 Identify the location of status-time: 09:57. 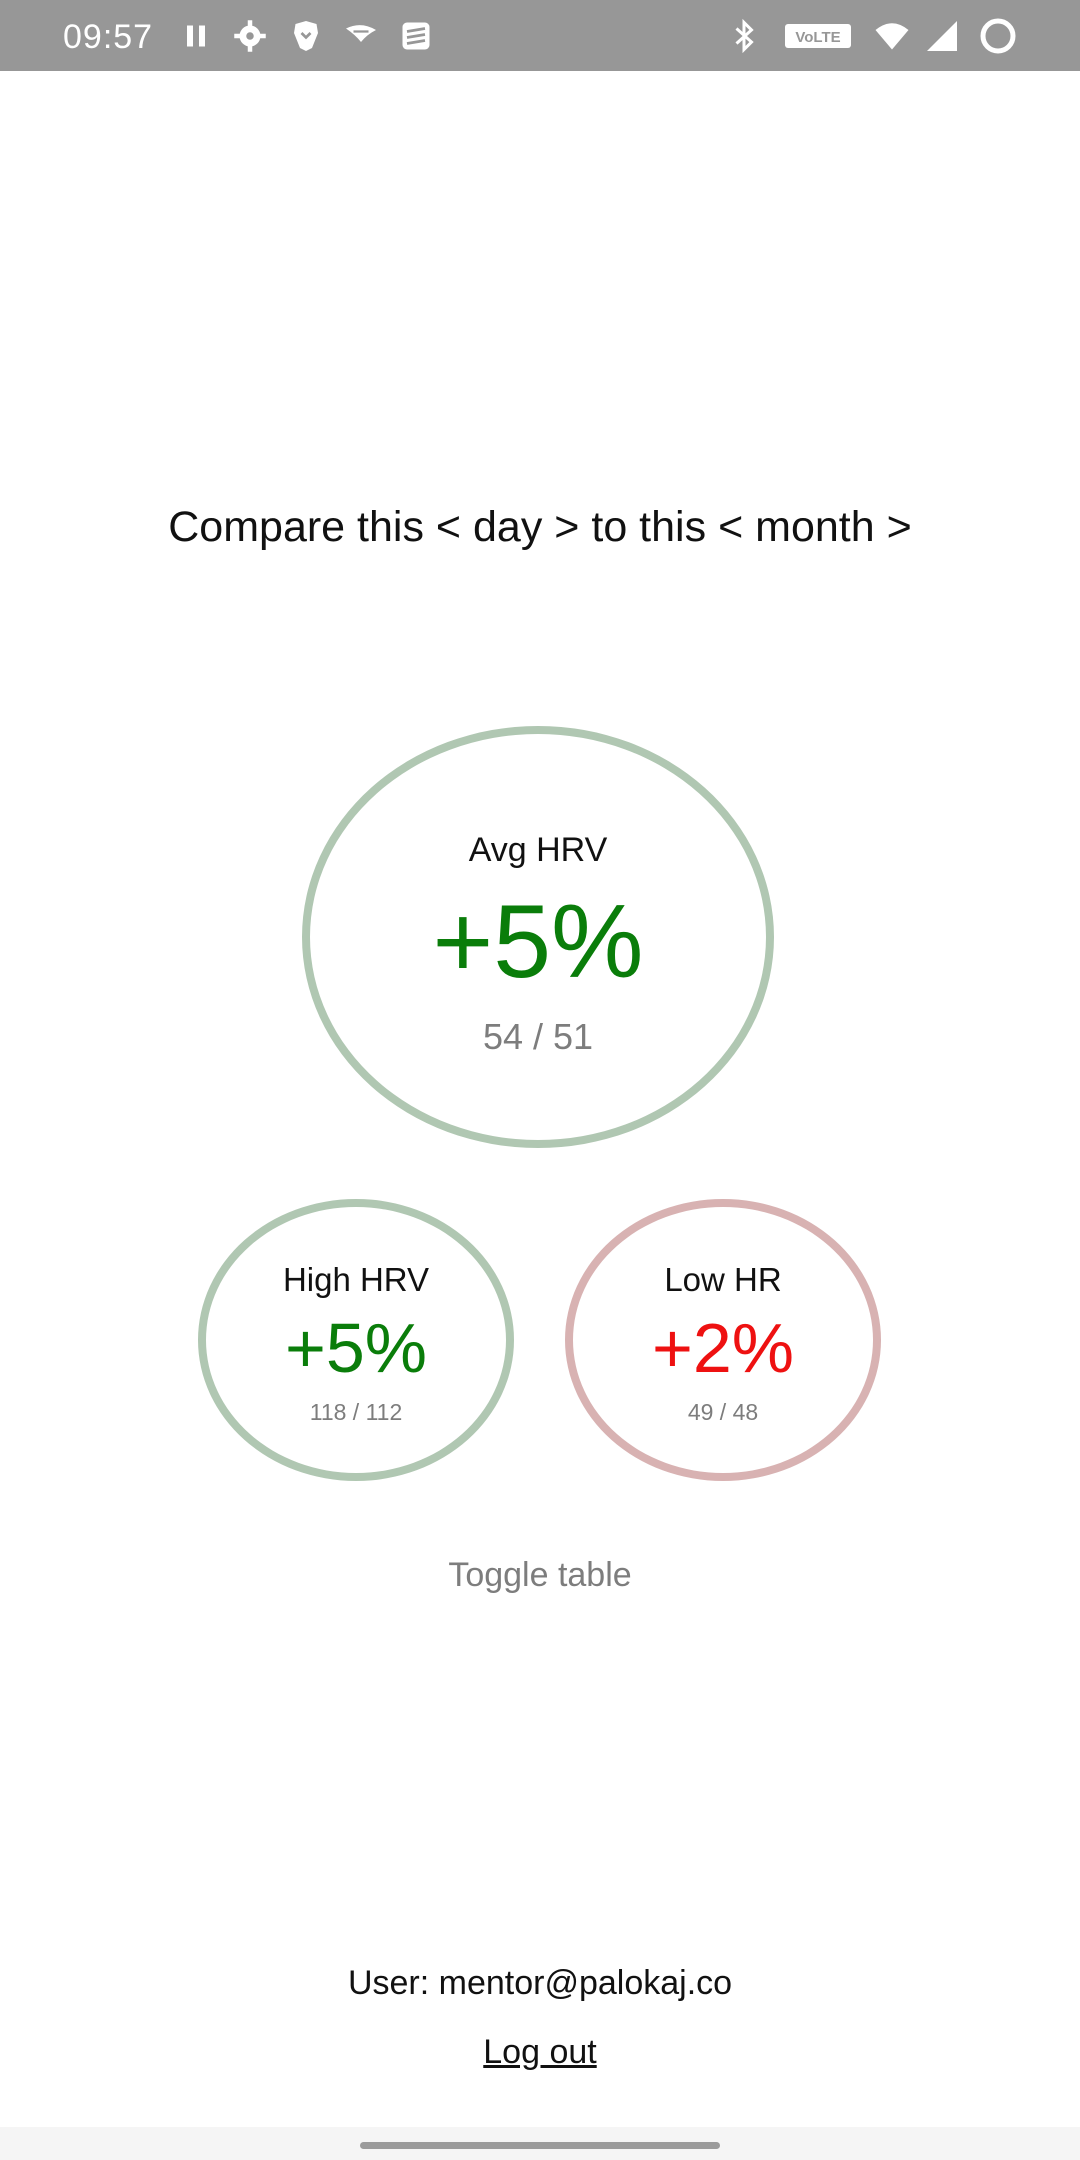
(108, 37).